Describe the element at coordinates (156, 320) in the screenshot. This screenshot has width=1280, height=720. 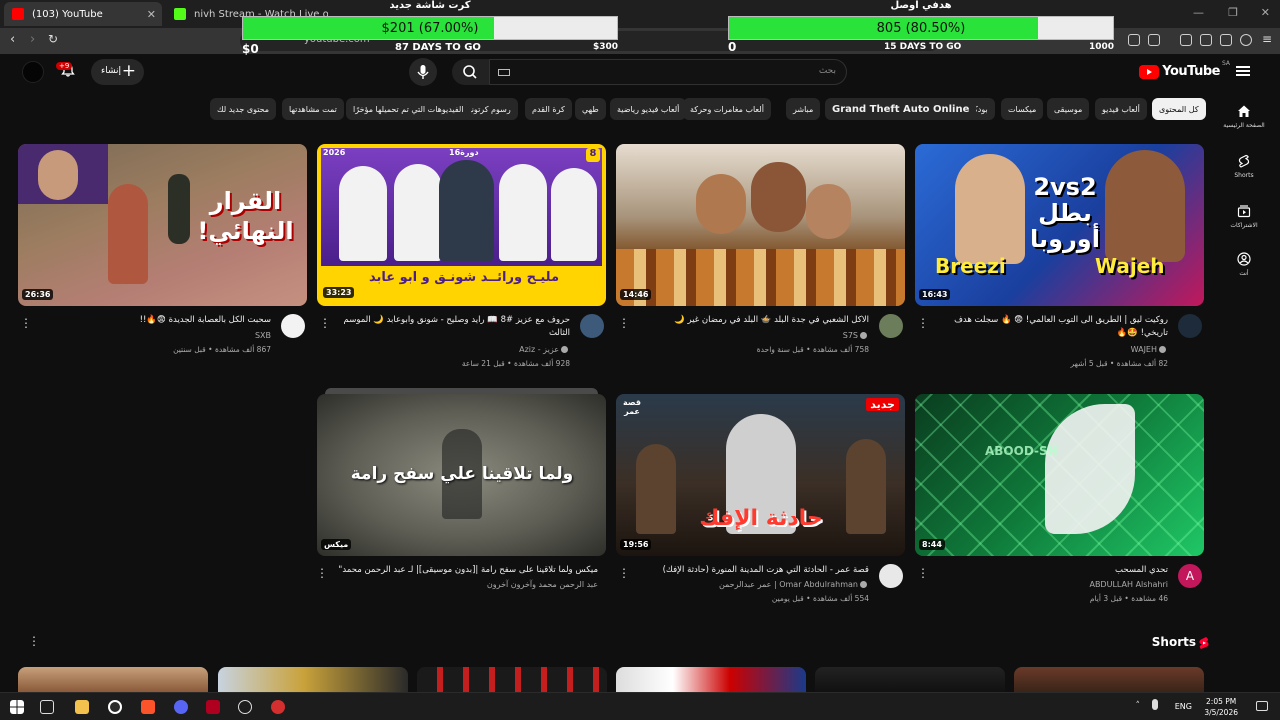
I see `video-title: سحبت الكل بالعصابة الجديدة 😨🔥!!` at that location.